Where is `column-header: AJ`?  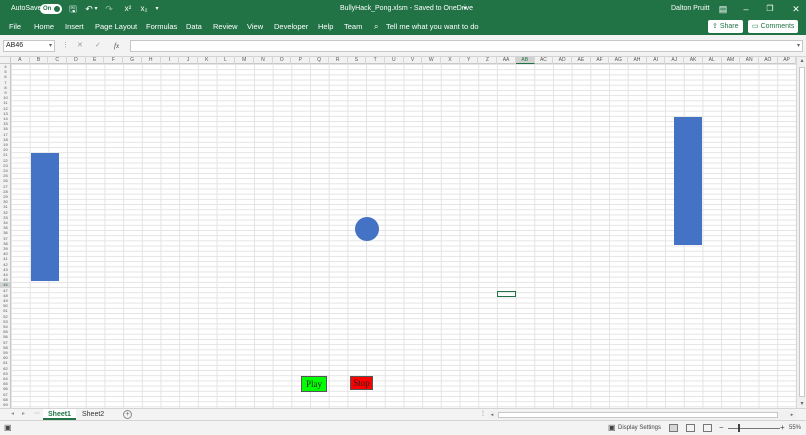 column-header: AJ is located at coordinates (675, 60).